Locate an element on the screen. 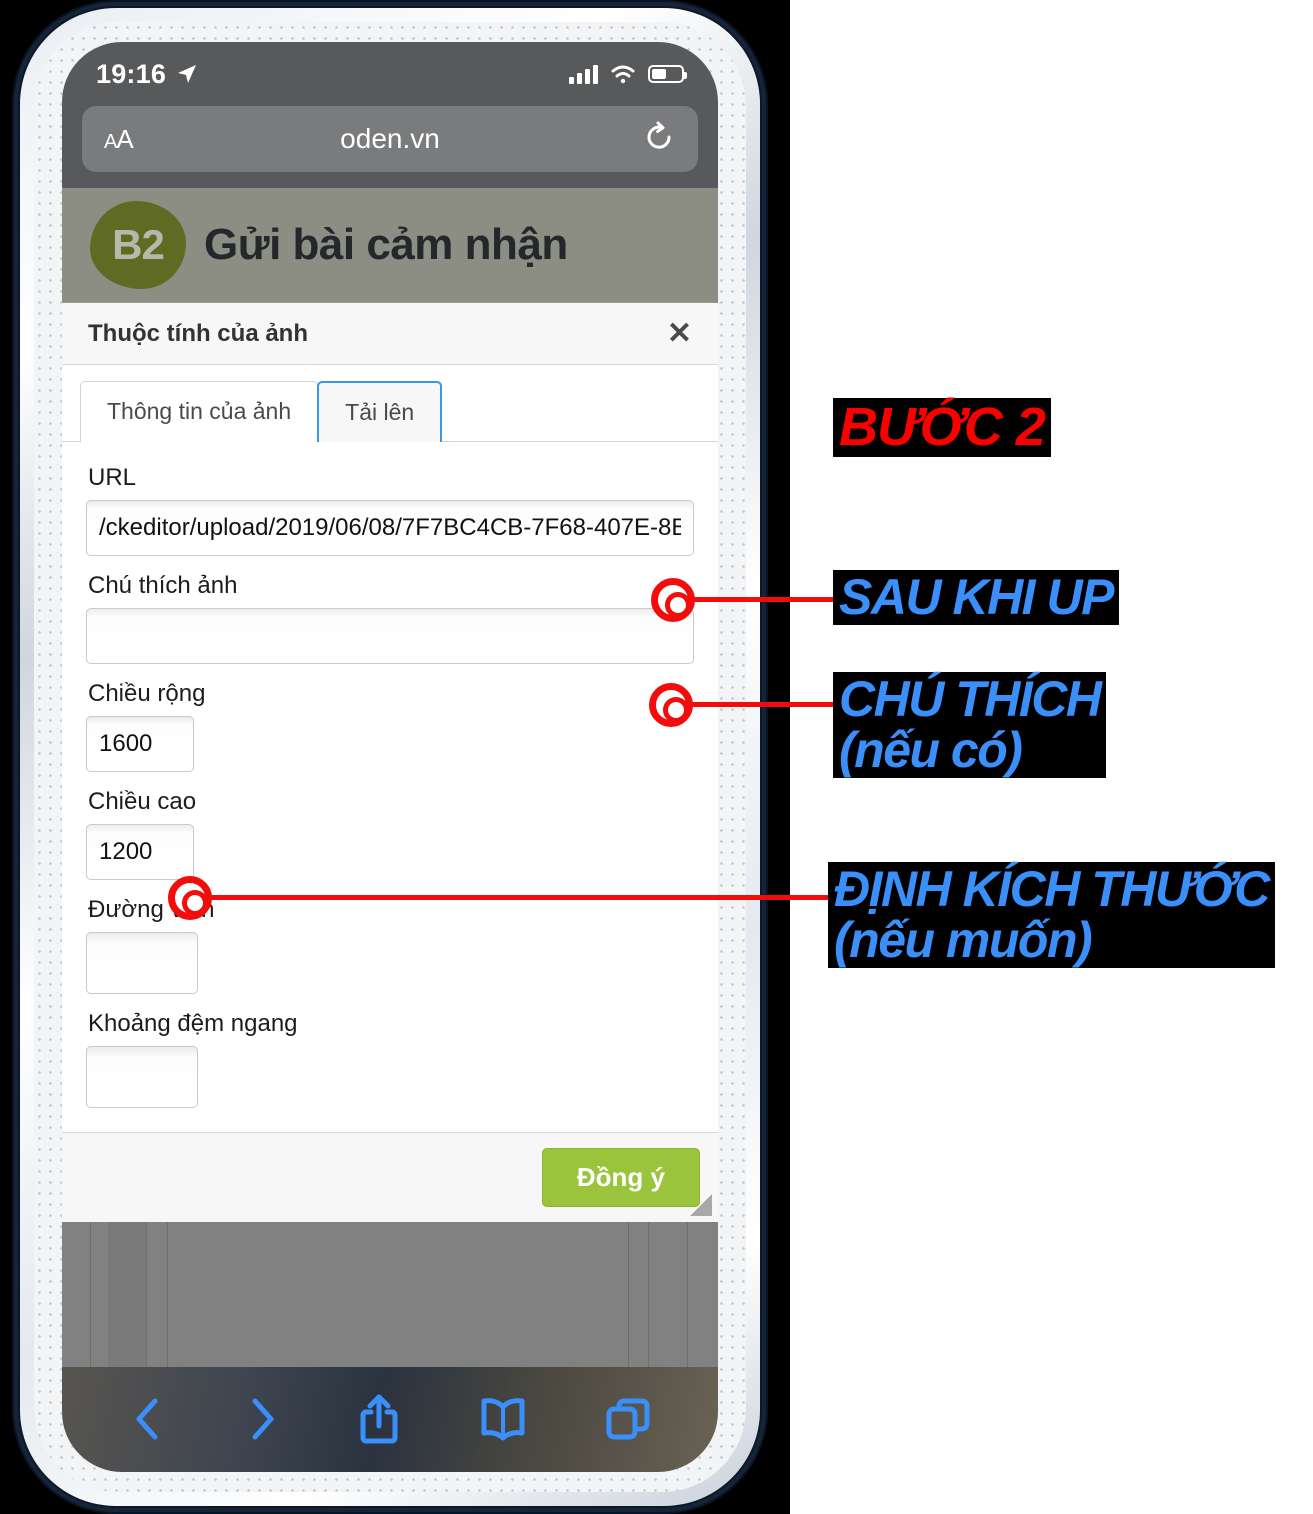  wifi-icon is located at coordinates (623, 74).